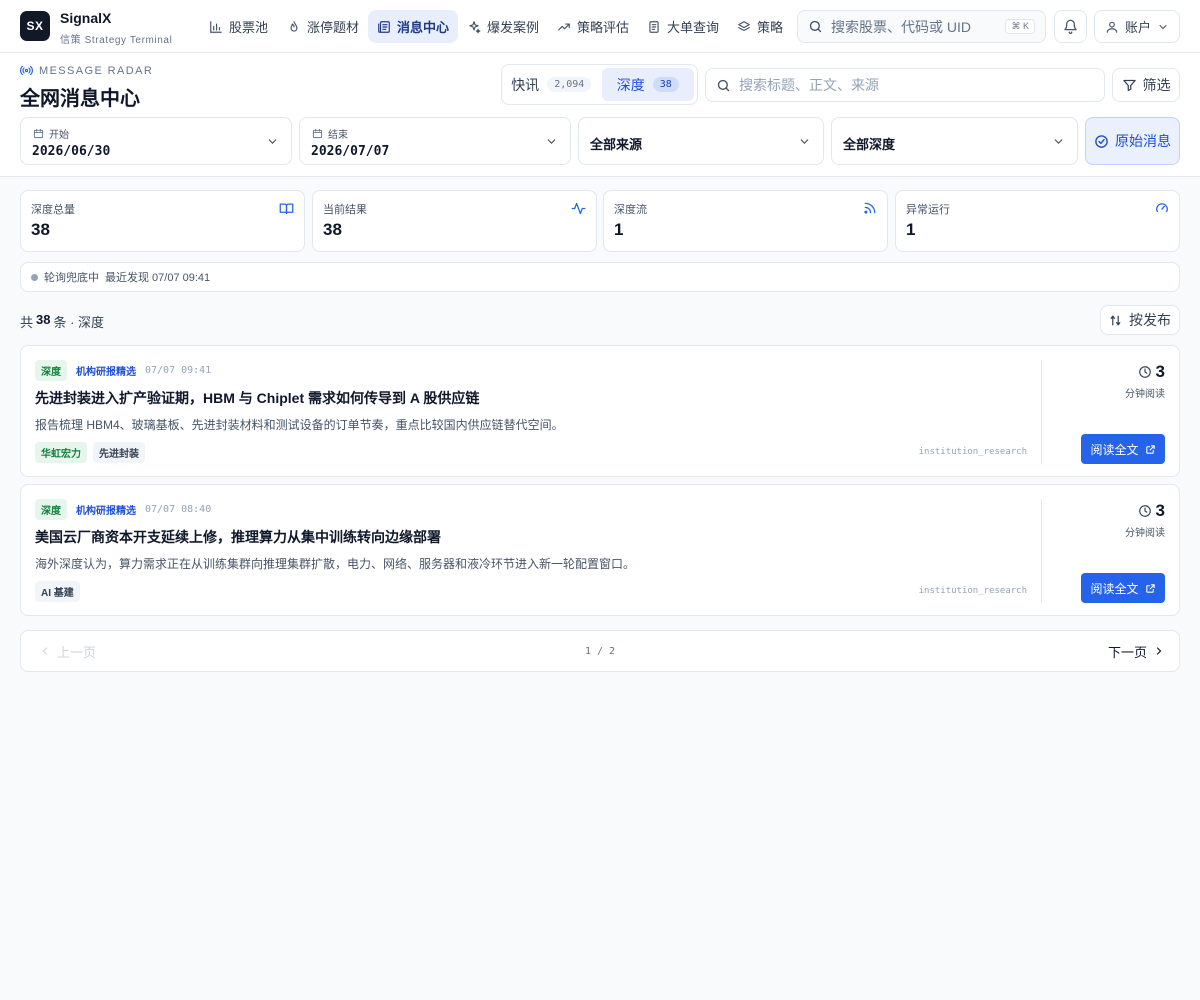 This screenshot has height=1000, width=1200. What do you see at coordinates (26, 70) in the screenshot?
I see `radio-icon` at bounding box center [26, 70].